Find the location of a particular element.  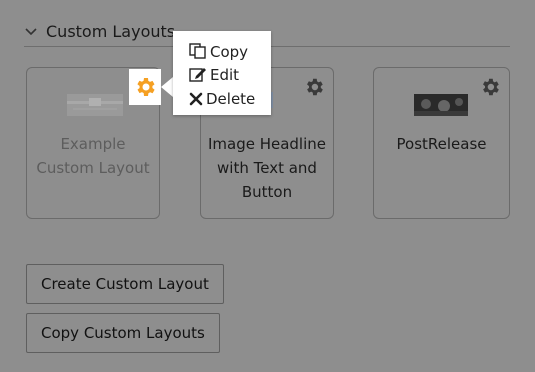

menu-item-label: Edit is located at coordinates (225, 75).